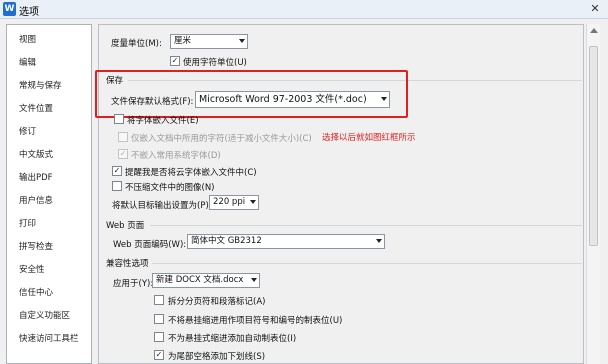 The image size is (608, 364). I want to click on sidebar-item-edit: 编辑, so click(27, 62).